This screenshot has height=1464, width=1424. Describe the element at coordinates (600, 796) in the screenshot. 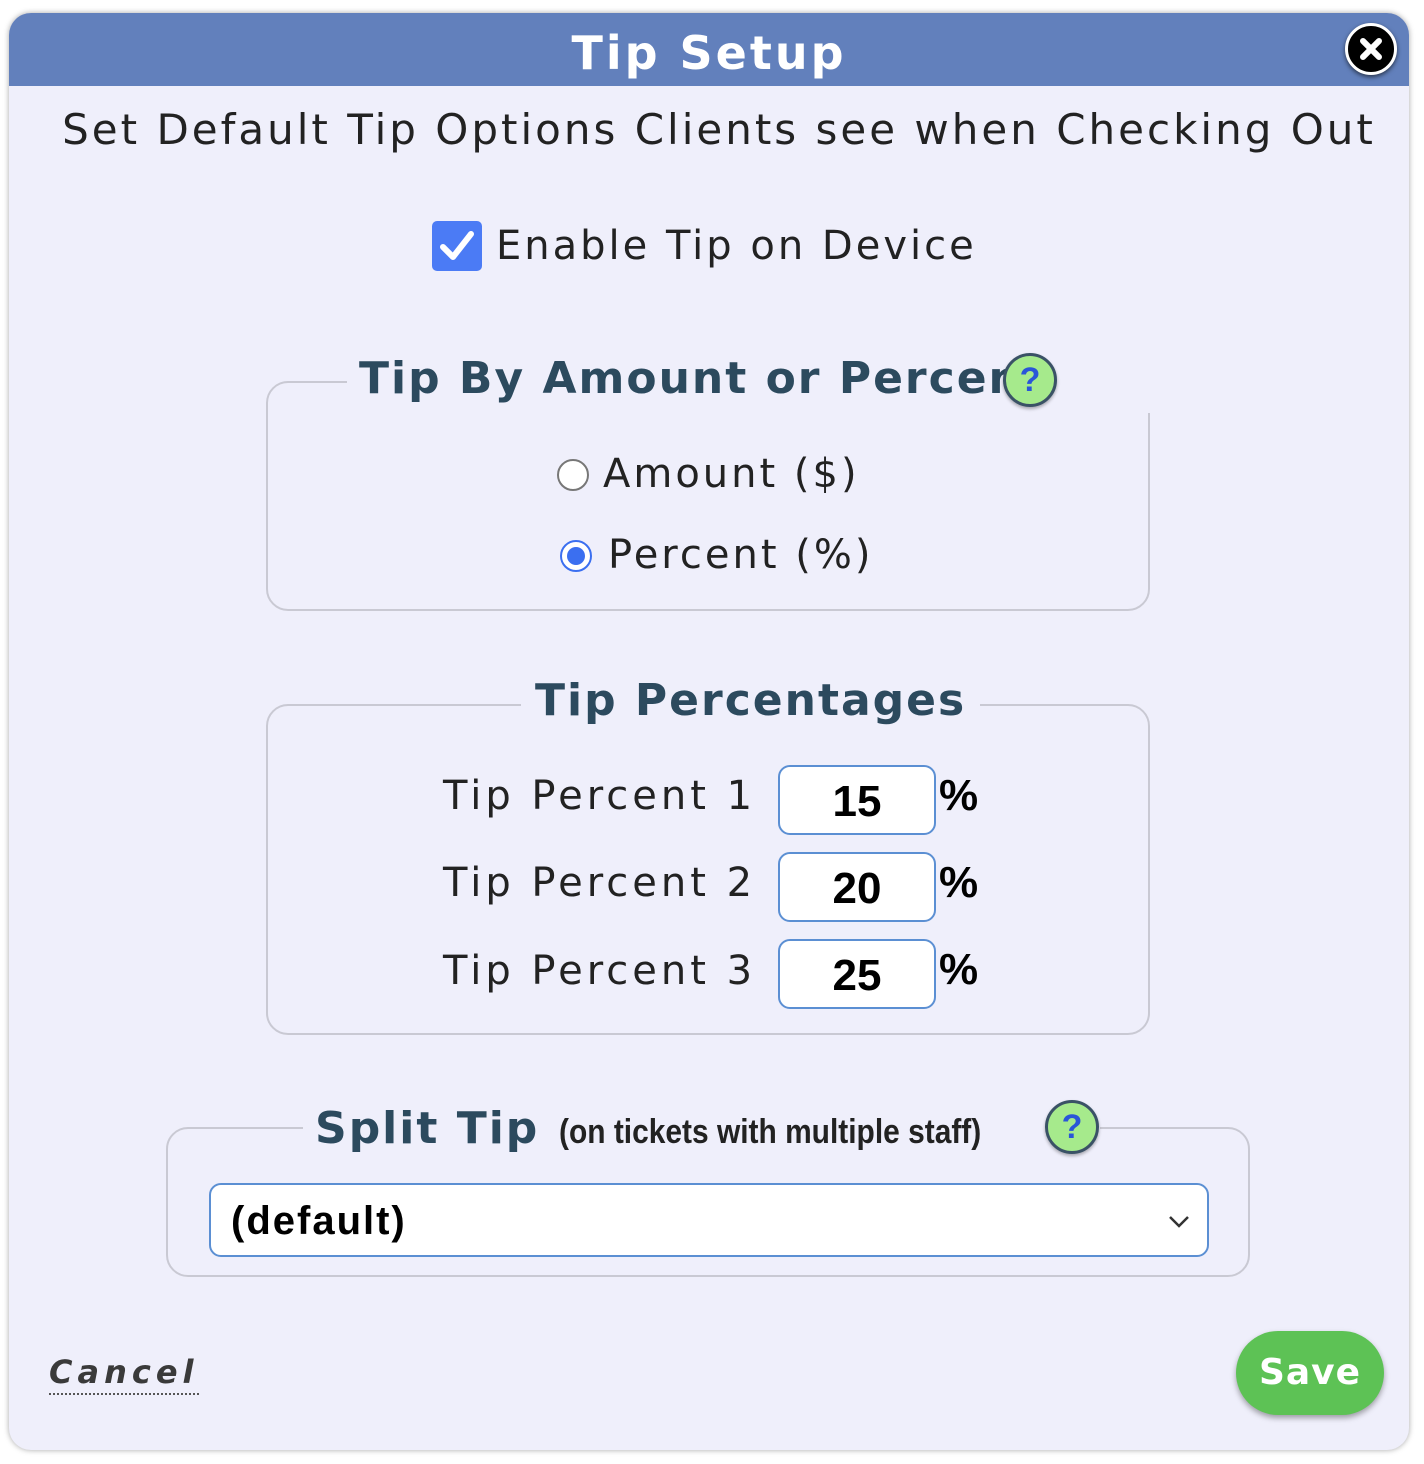

I see `tip-percent-1-label: Tip Percent 1` at that location.